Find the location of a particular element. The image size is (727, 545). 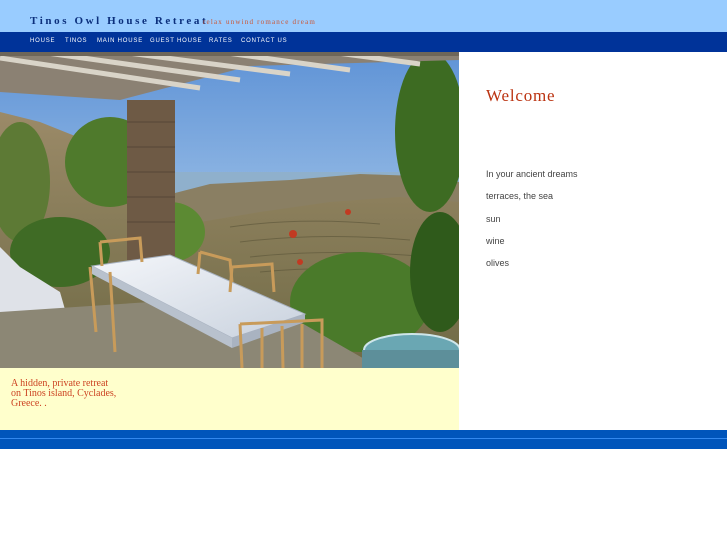

welcome-heading: Welcome is located at coordinates (521, 95).